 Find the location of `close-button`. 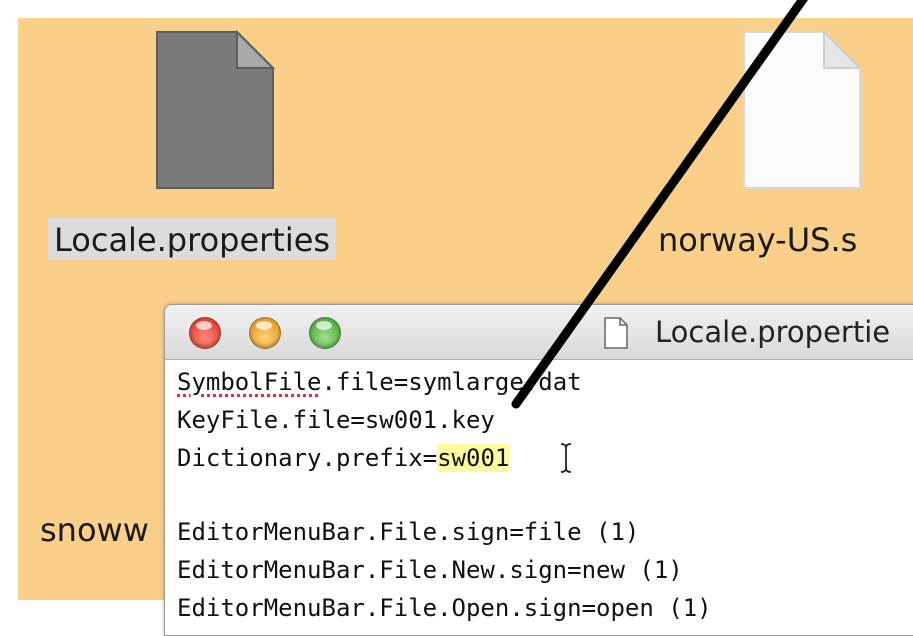

close-button is located at coordinates (205, 333).